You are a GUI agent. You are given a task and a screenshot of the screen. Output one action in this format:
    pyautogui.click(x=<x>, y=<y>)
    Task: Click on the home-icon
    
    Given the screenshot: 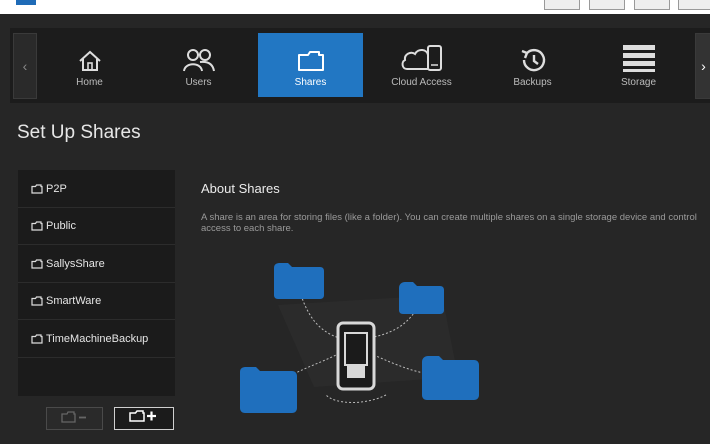 What is the action you would take?
    pyautogui.click(x=89, y=53)
    